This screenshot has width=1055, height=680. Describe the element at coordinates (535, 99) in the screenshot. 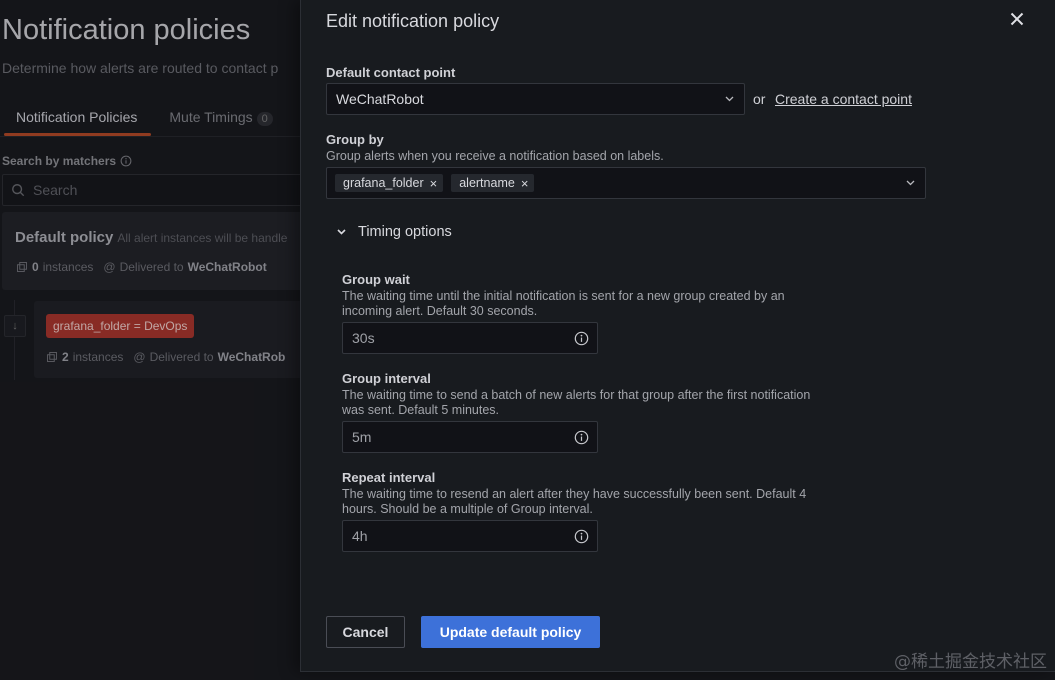

I see `contact-point-select: WeChatRobot` at that location.